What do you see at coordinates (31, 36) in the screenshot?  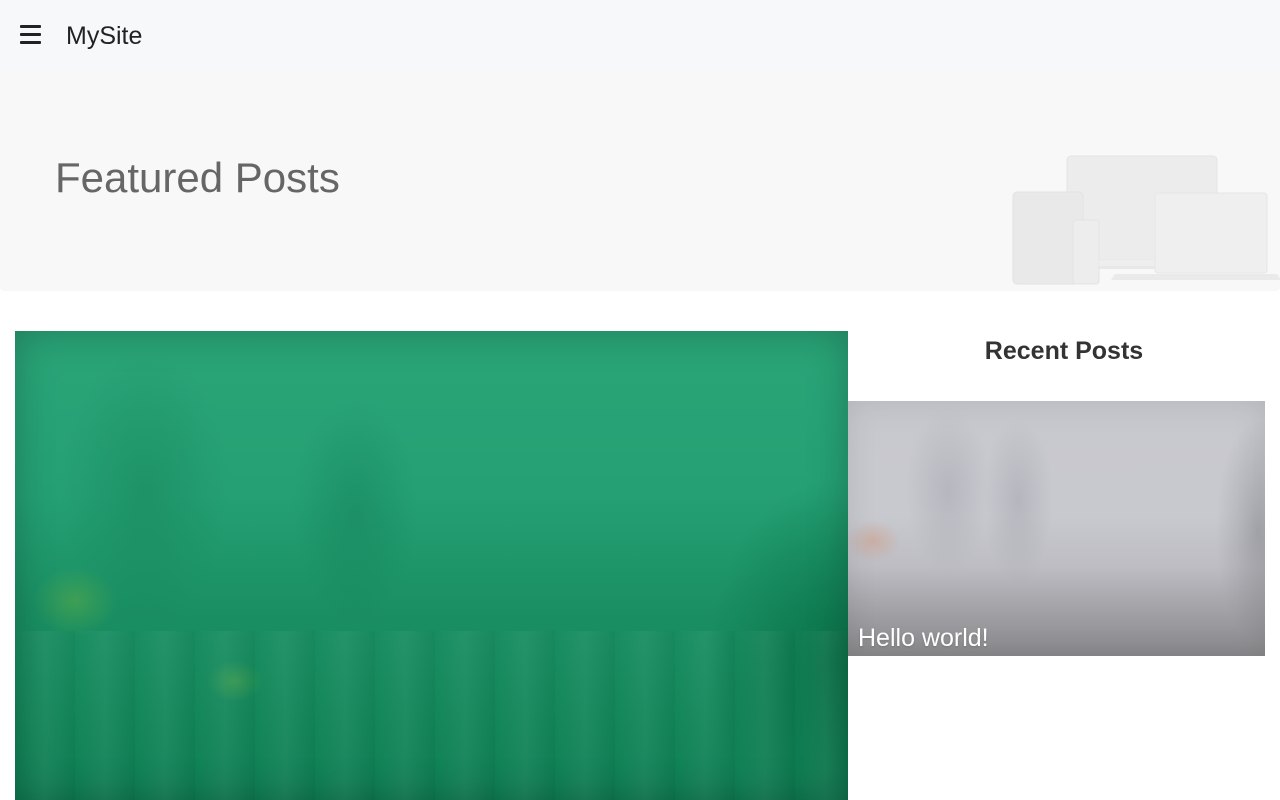 I see `hamburger-menu-icon` at bounding box center [31, 36].